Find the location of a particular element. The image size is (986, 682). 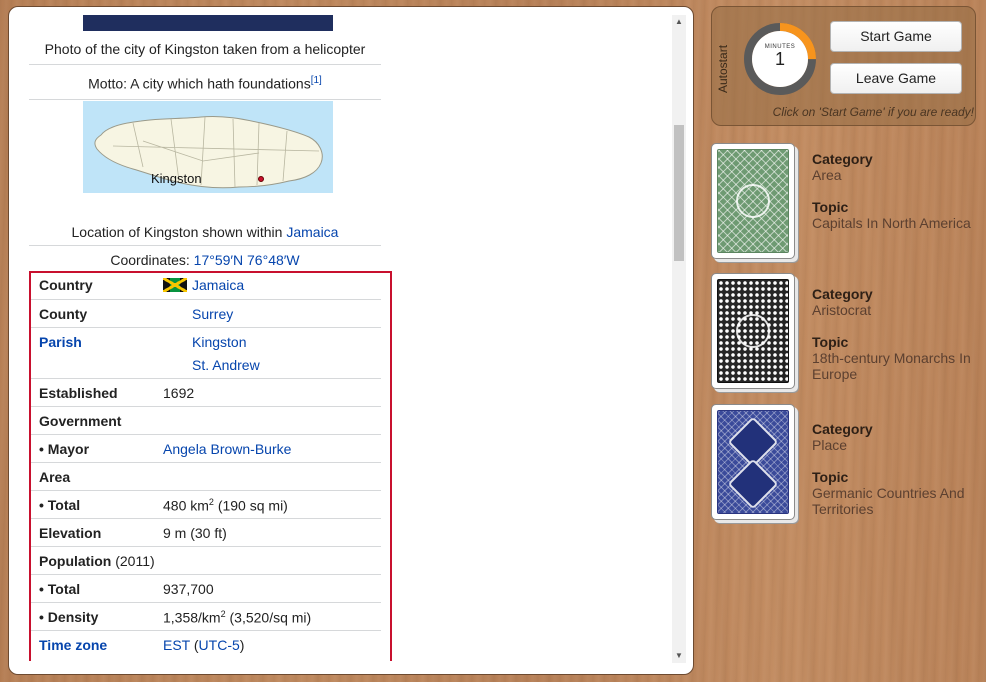

utc-link: UTC-5 is located at coordinates (219, 645).